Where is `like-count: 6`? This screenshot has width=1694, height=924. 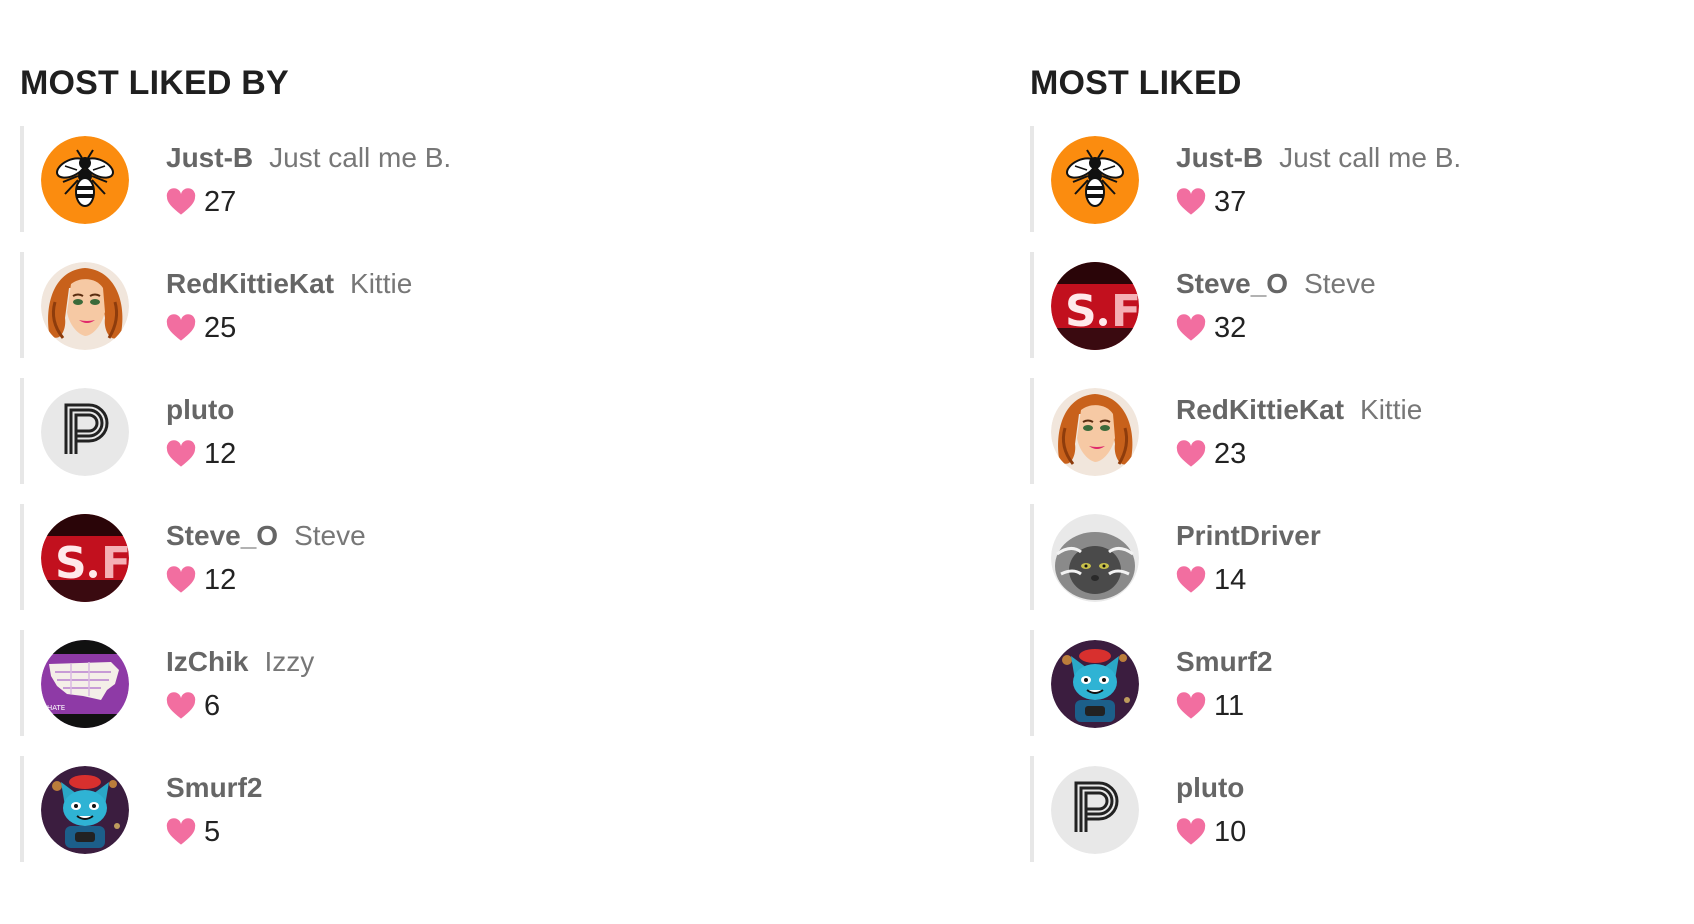
like-count: 6 is located at coordinates (193, 706).